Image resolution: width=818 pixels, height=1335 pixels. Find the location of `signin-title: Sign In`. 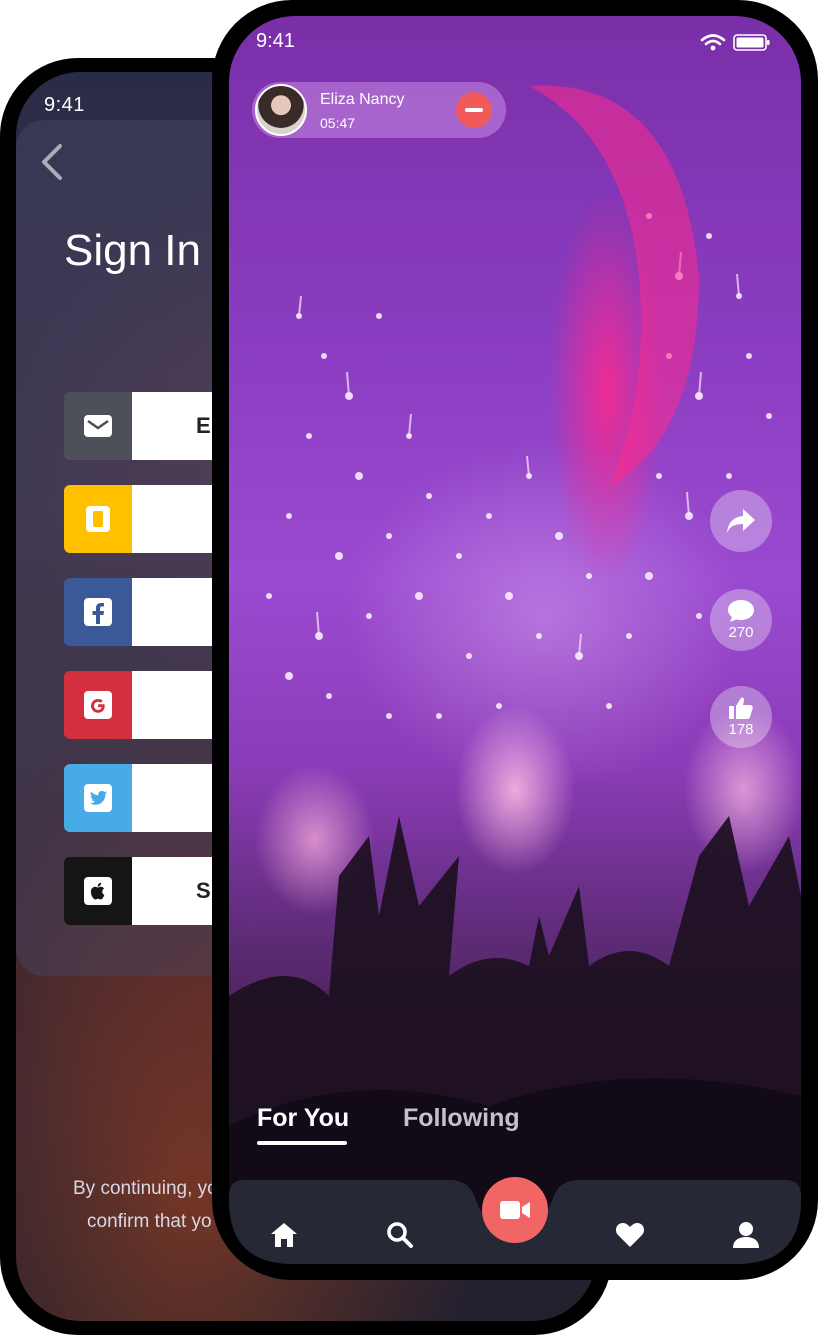

signin-title: Sign In is located at coordinates (132, 250).